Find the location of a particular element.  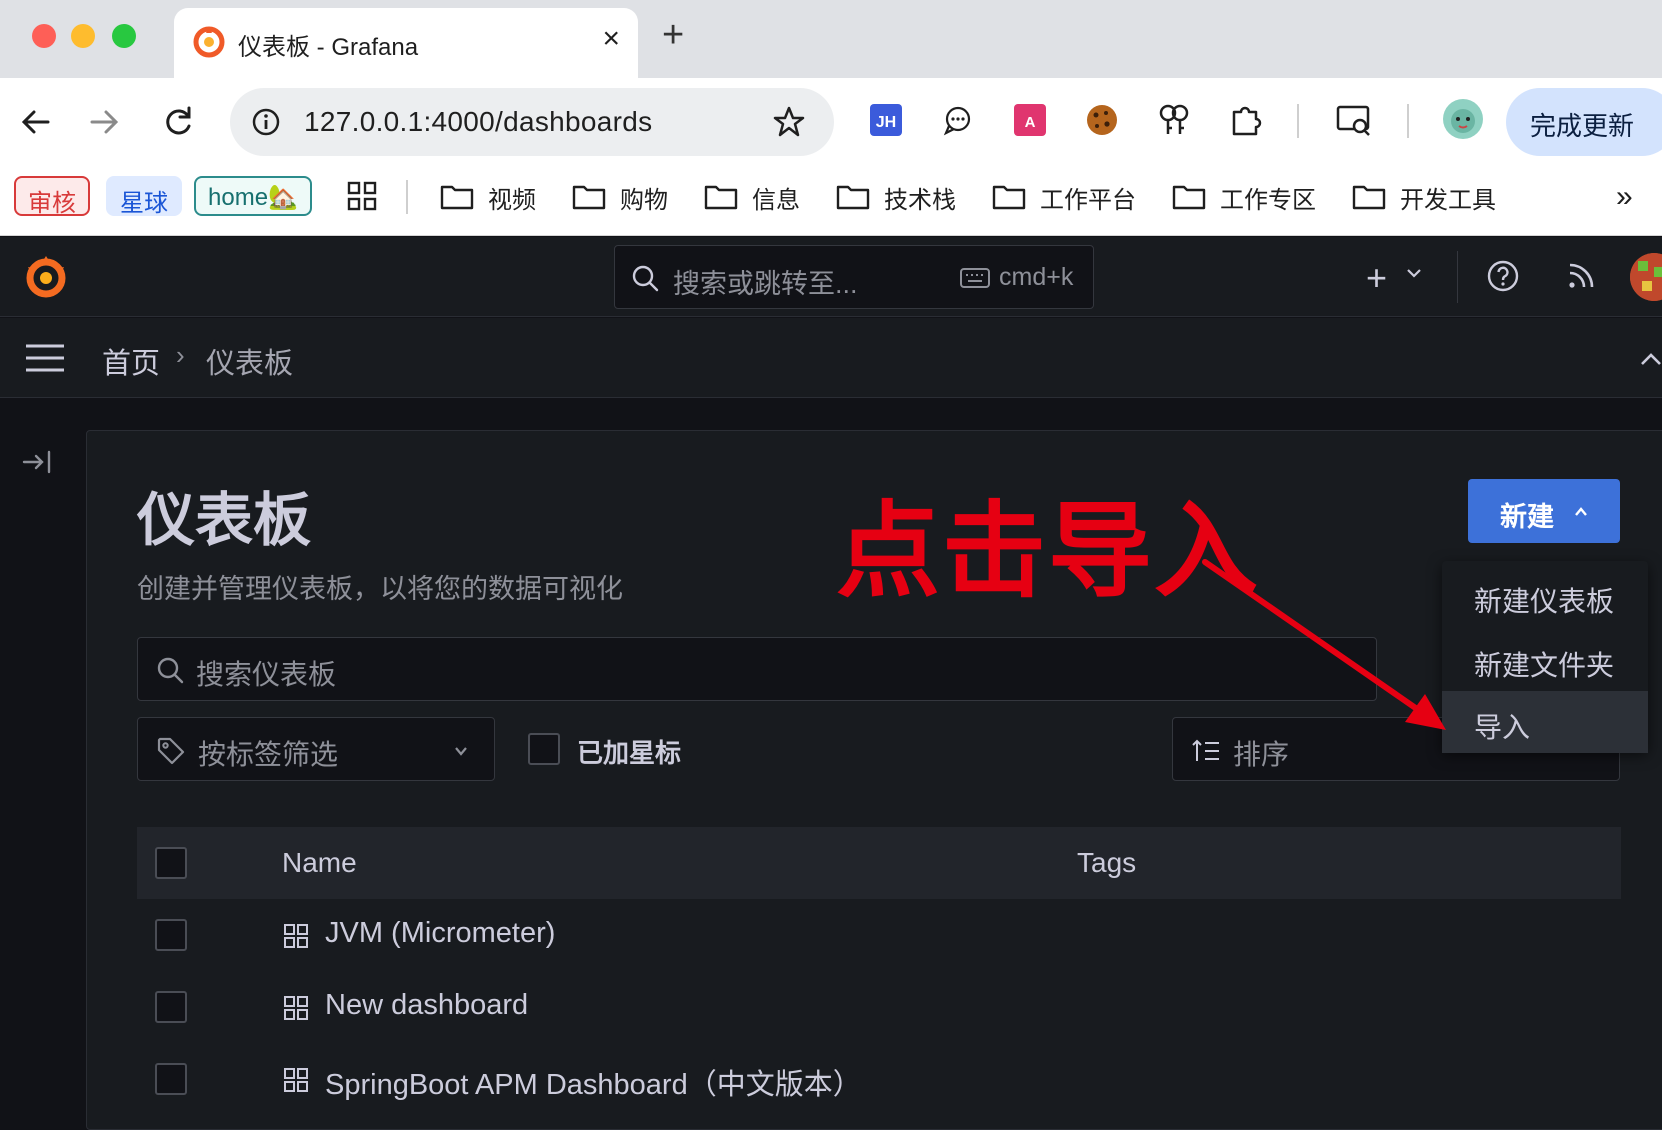

tag-filter-label: 按标签筛选 is located at coordinates (268, 754).